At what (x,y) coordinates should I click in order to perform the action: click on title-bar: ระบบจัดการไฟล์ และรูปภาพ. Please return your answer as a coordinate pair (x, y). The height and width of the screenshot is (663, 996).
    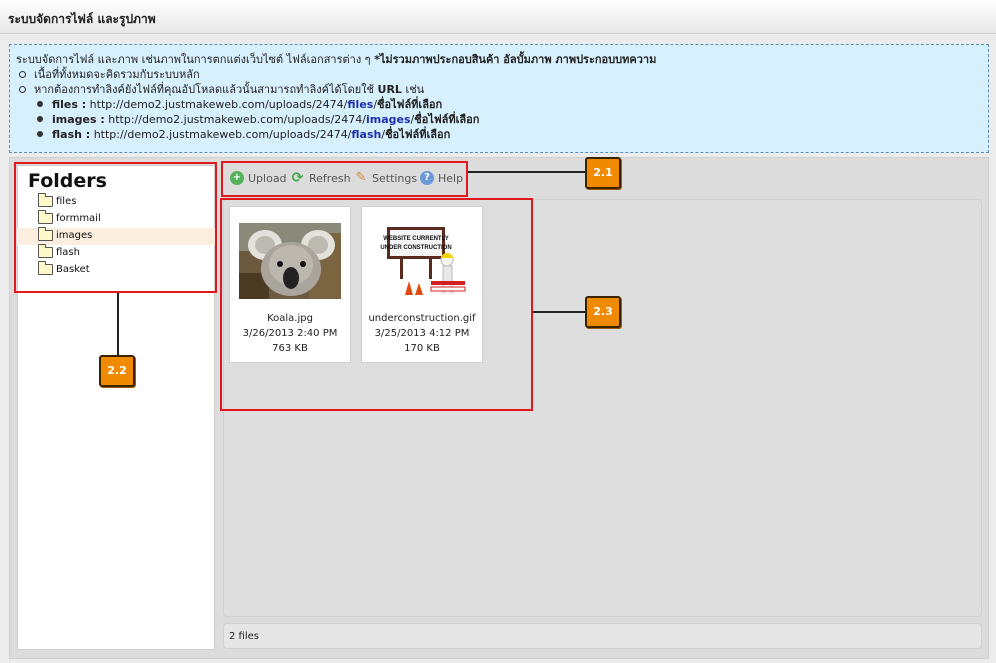
    Looking at the image, I should click on (498, 17).